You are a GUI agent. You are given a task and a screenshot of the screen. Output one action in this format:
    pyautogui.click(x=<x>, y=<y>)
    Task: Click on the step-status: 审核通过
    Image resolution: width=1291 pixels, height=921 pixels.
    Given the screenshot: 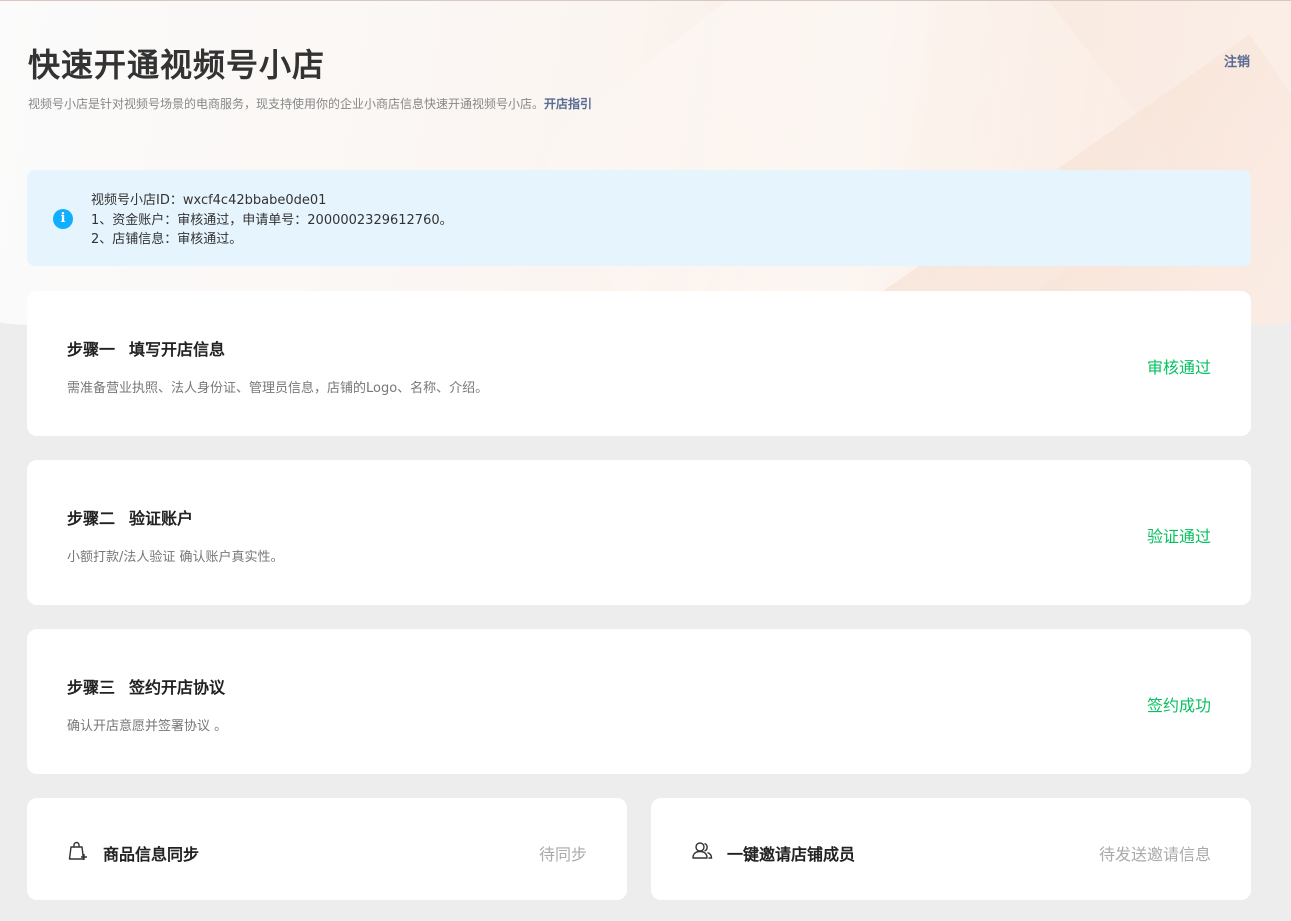 What is the action you would take?
    pyautogui.click(x=1178, y=367)
    